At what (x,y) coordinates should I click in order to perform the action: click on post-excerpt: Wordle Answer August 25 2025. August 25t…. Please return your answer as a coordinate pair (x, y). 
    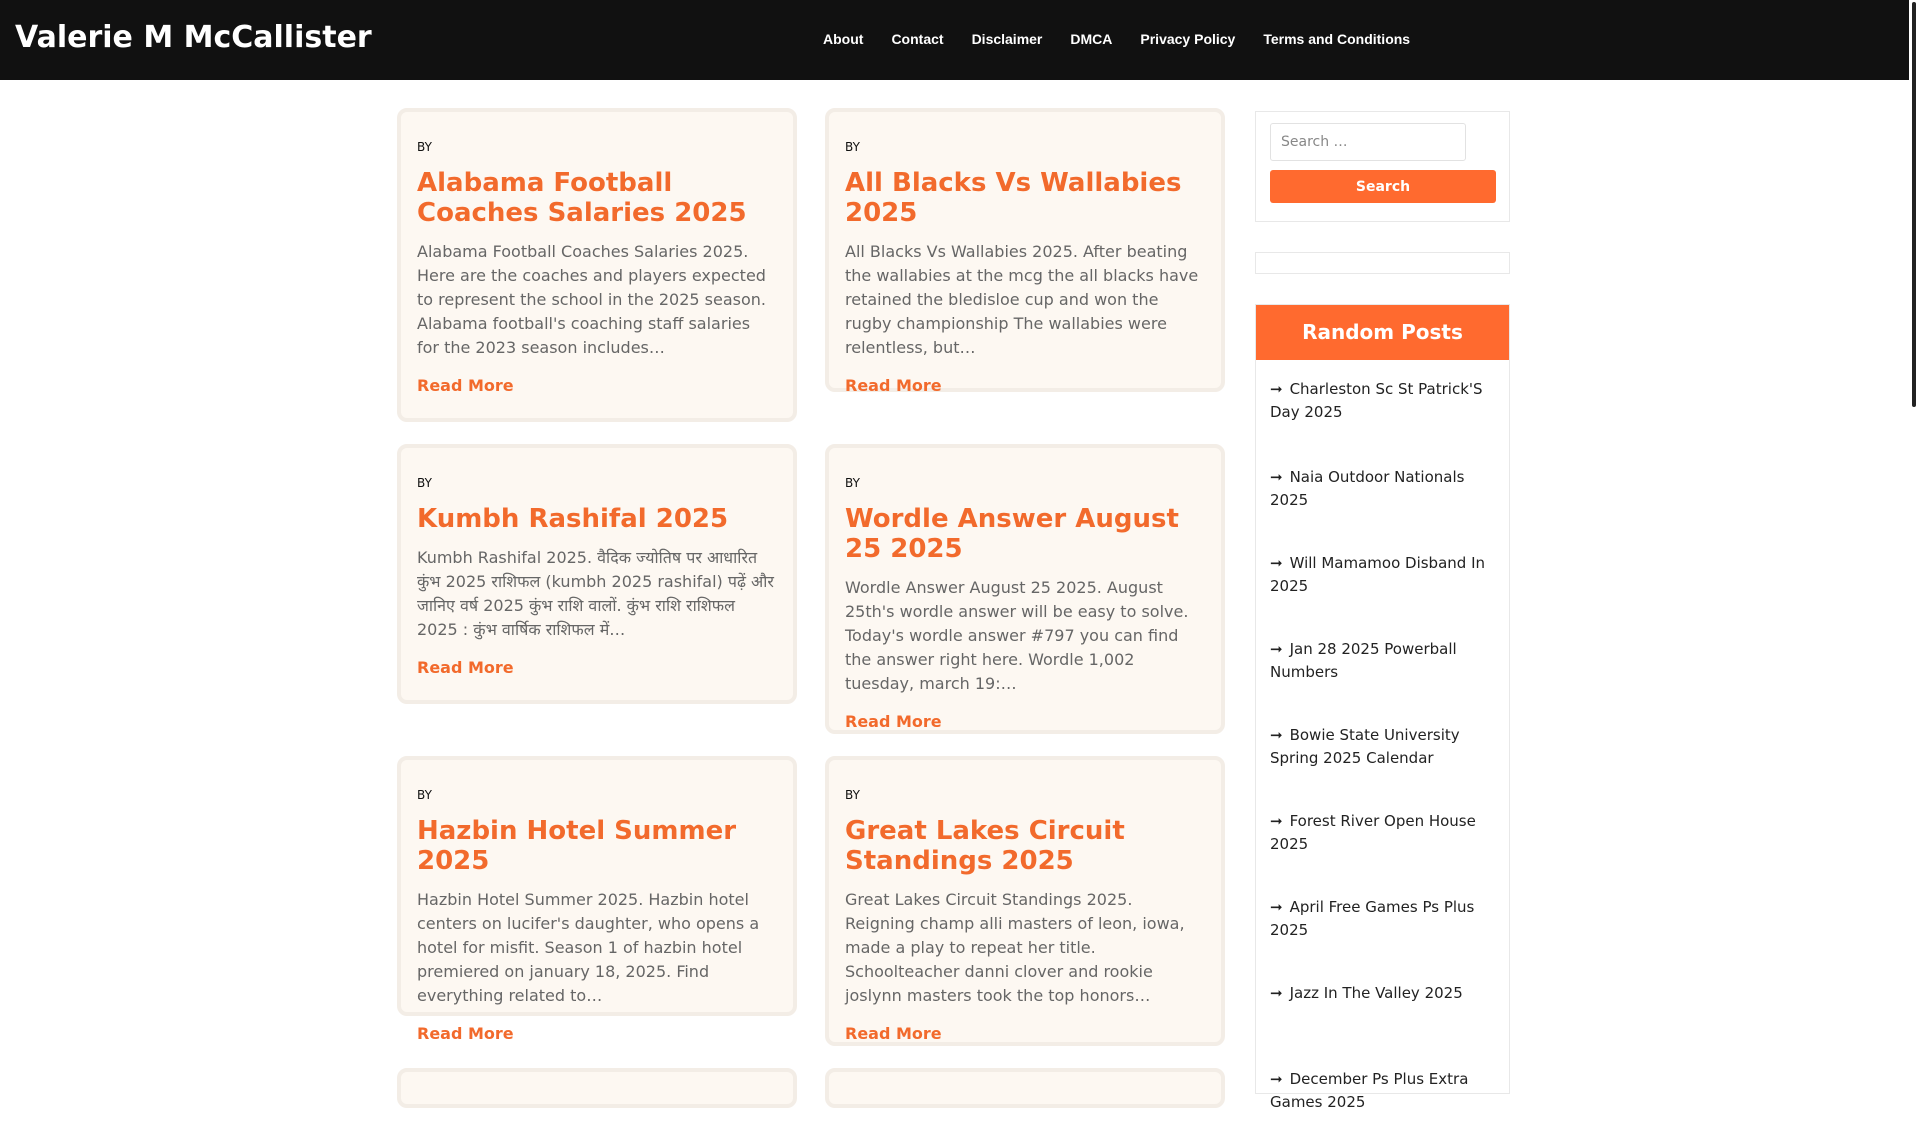
    Looking at the image, I should click on (1017, 635).